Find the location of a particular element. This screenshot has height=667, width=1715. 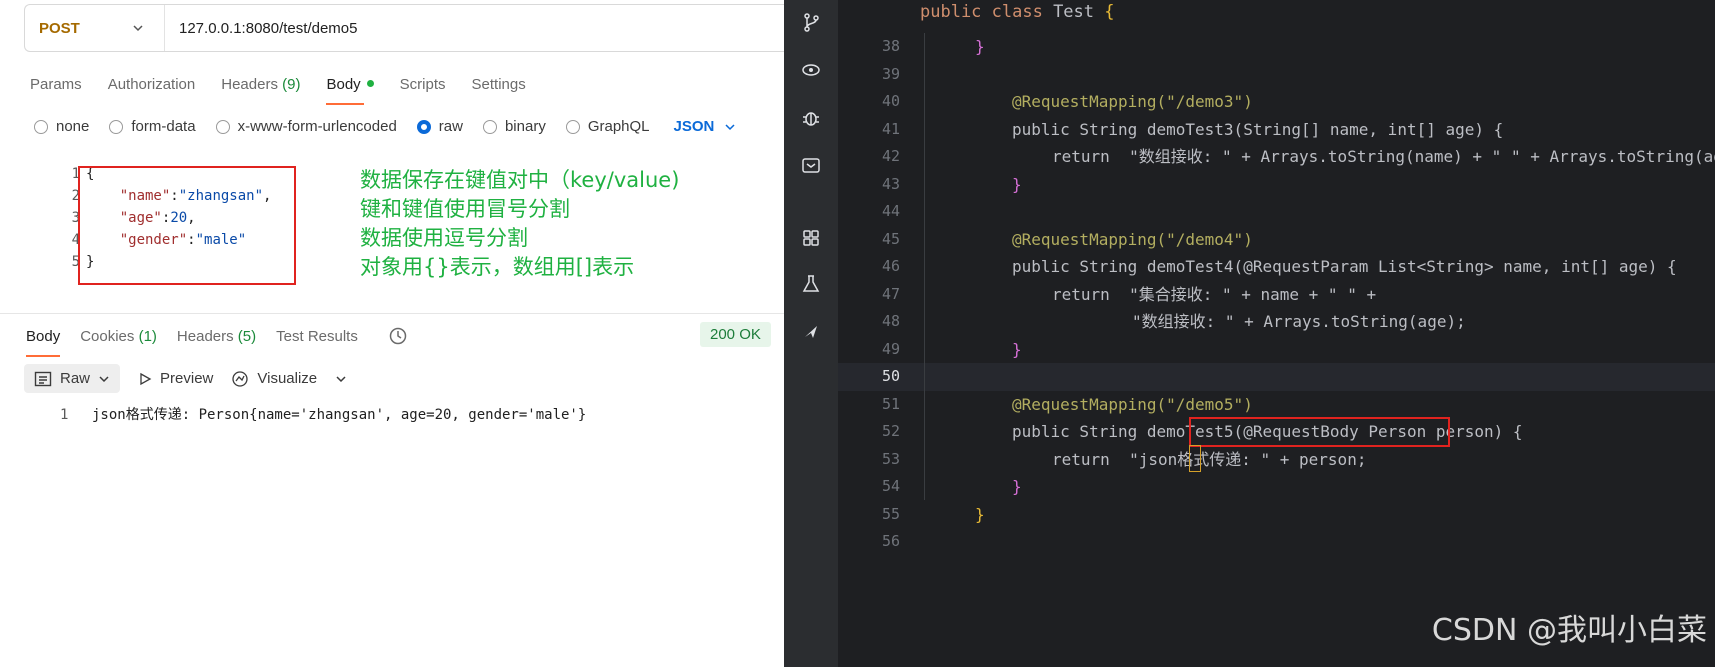

flask-icon is located at coordinates (811, 284).